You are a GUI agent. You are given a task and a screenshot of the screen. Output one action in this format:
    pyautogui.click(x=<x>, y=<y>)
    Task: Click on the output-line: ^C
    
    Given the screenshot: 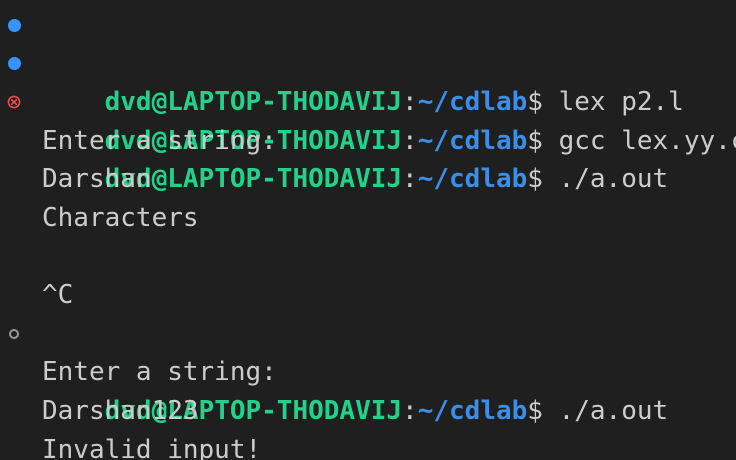 What is the action you would take?
    pyautogui.click(x=58, y=295)
    